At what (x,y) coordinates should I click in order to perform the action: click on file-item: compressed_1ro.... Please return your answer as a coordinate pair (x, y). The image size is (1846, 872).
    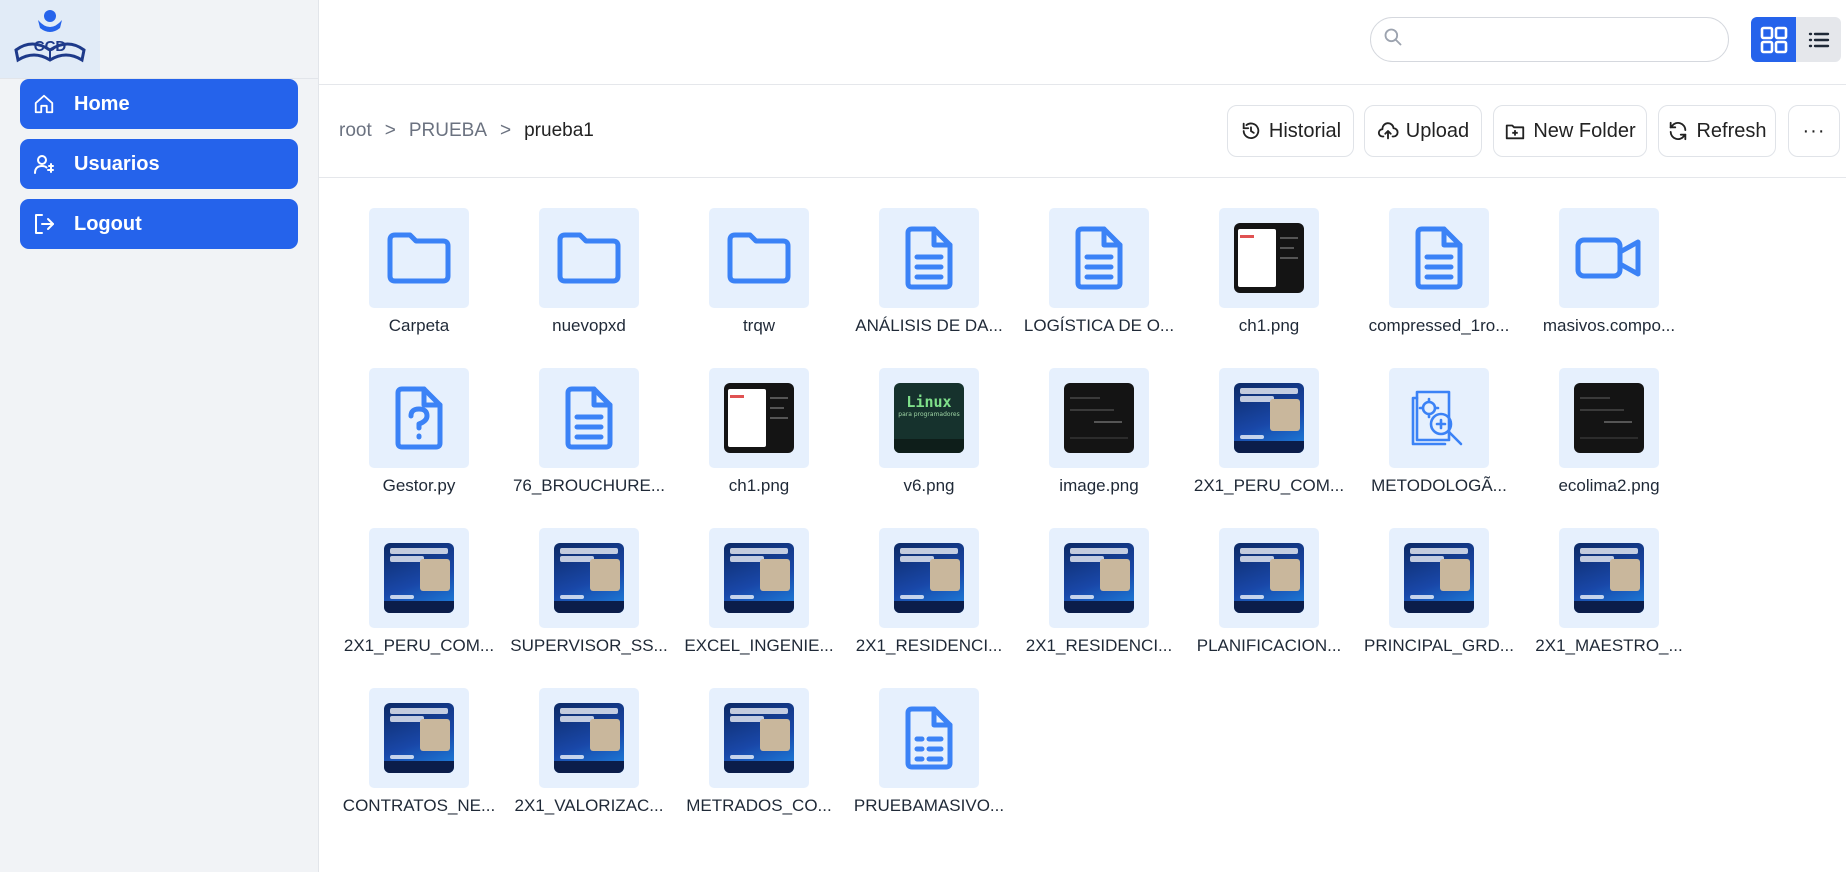
    Looking at the image, I should click on (1439, 256).